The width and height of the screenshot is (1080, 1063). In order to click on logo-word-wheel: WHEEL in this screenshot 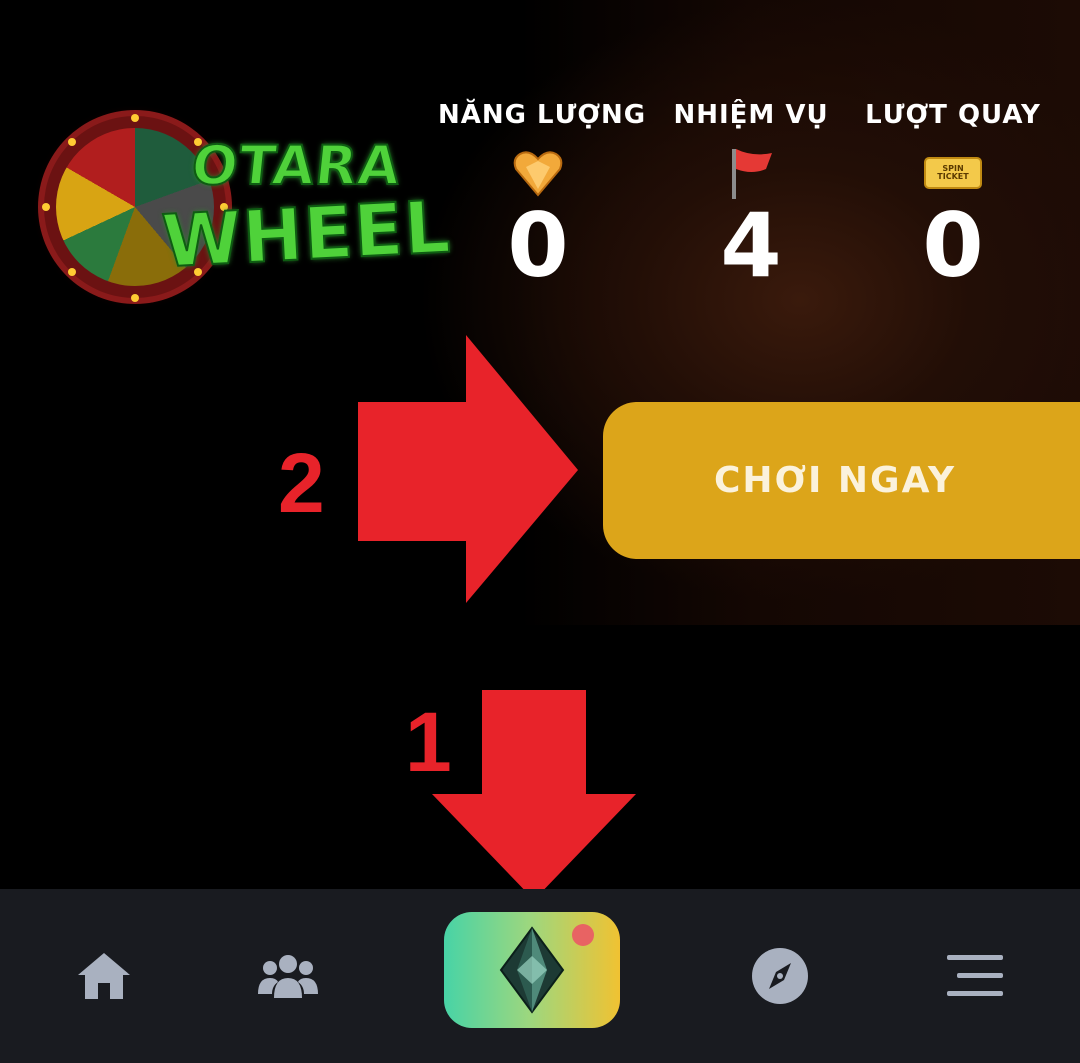, I will do `click(306, 233)`.